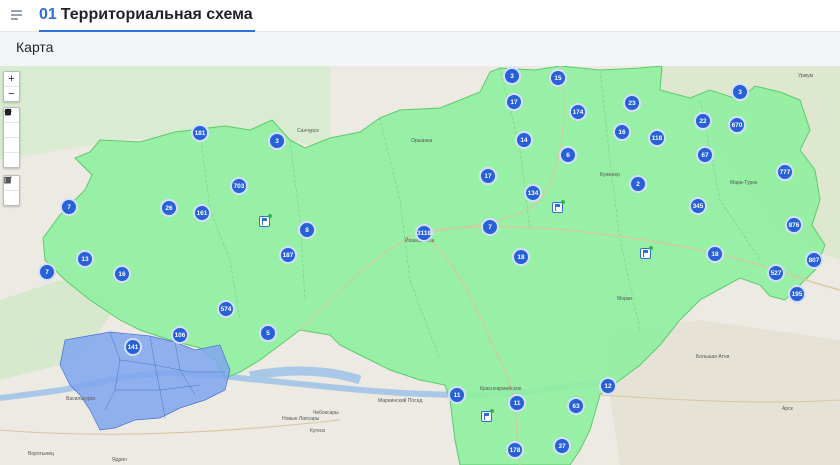  I want to click on edit-toolbar, so click(11, 190).